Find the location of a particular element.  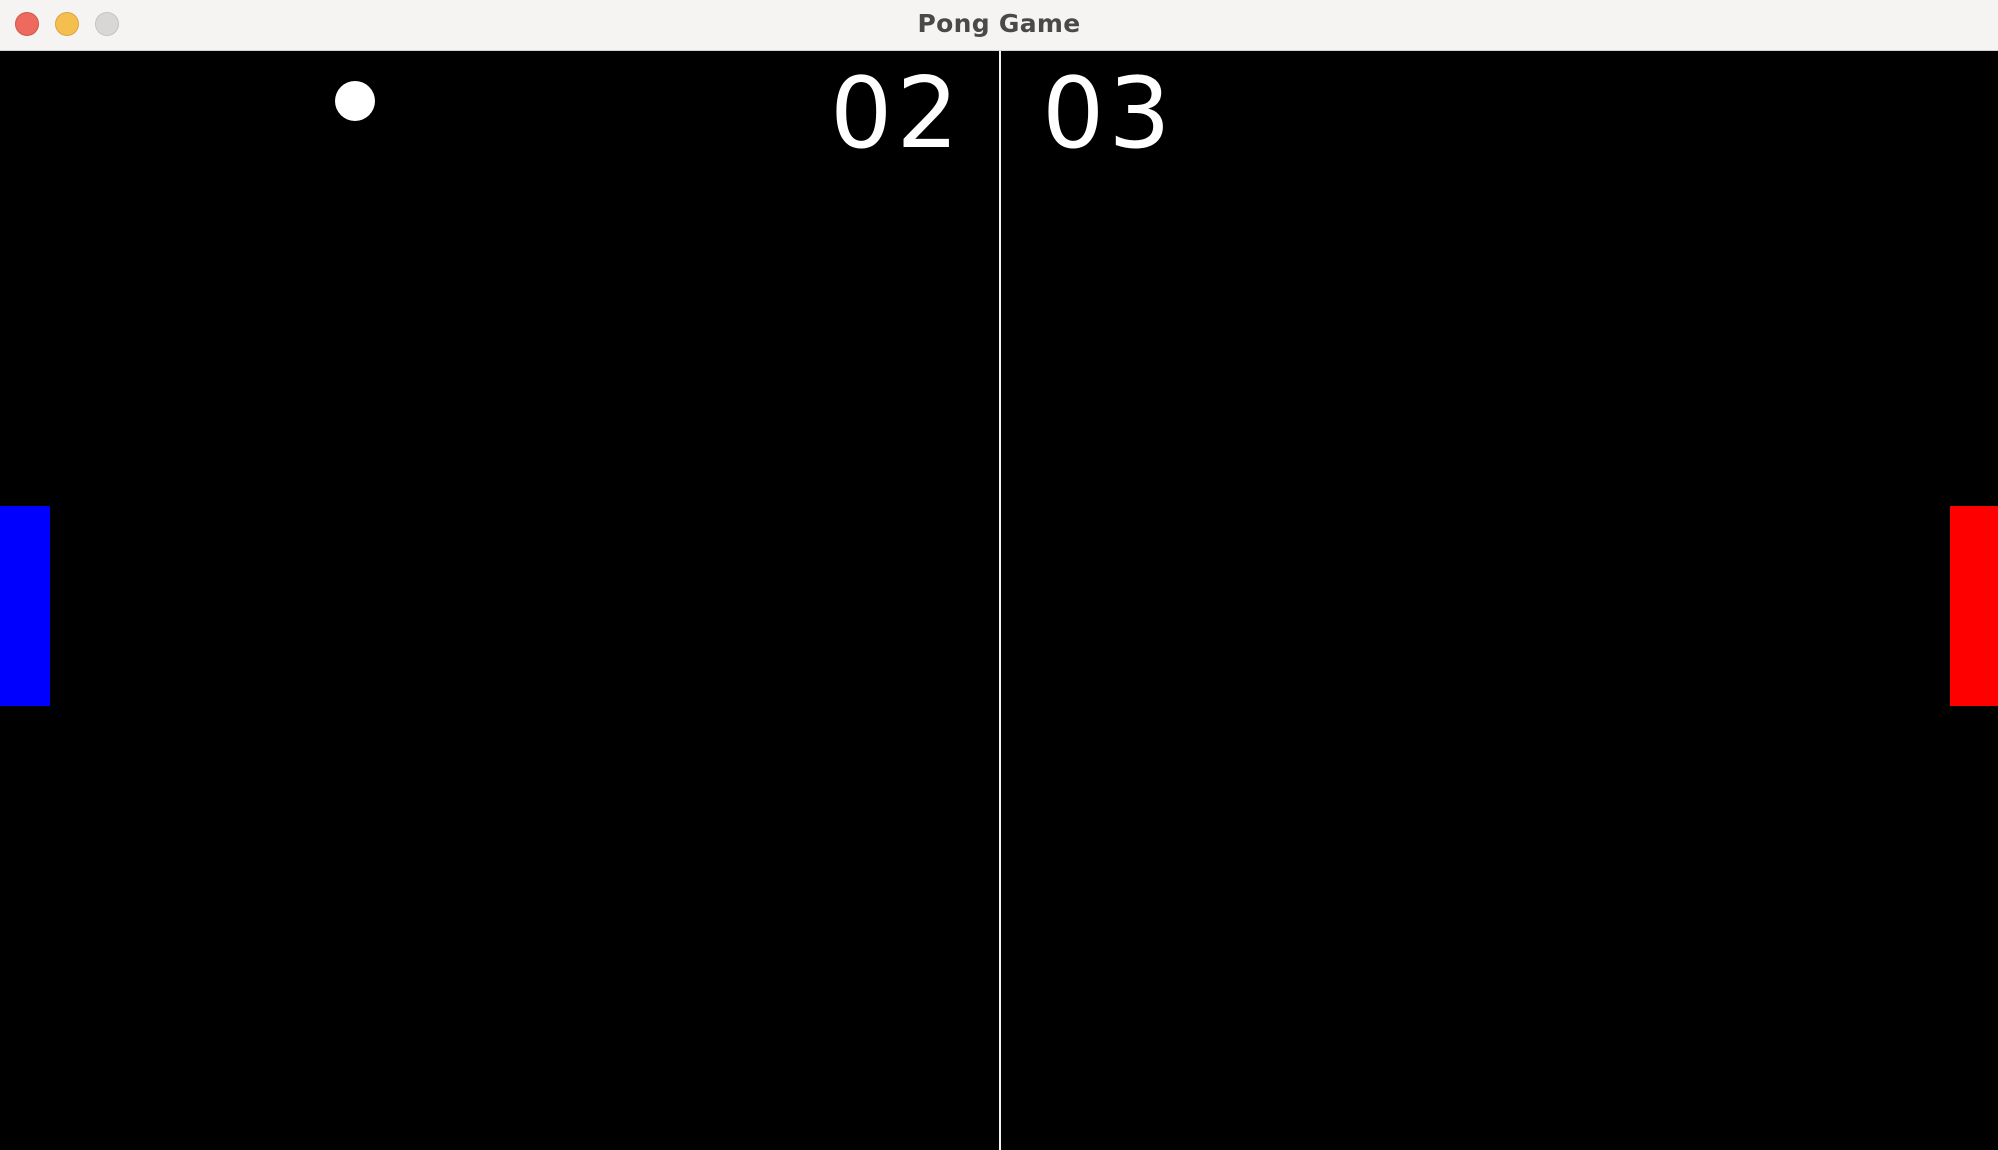

window-title: Pong Game is located at coordinates (999, 23).